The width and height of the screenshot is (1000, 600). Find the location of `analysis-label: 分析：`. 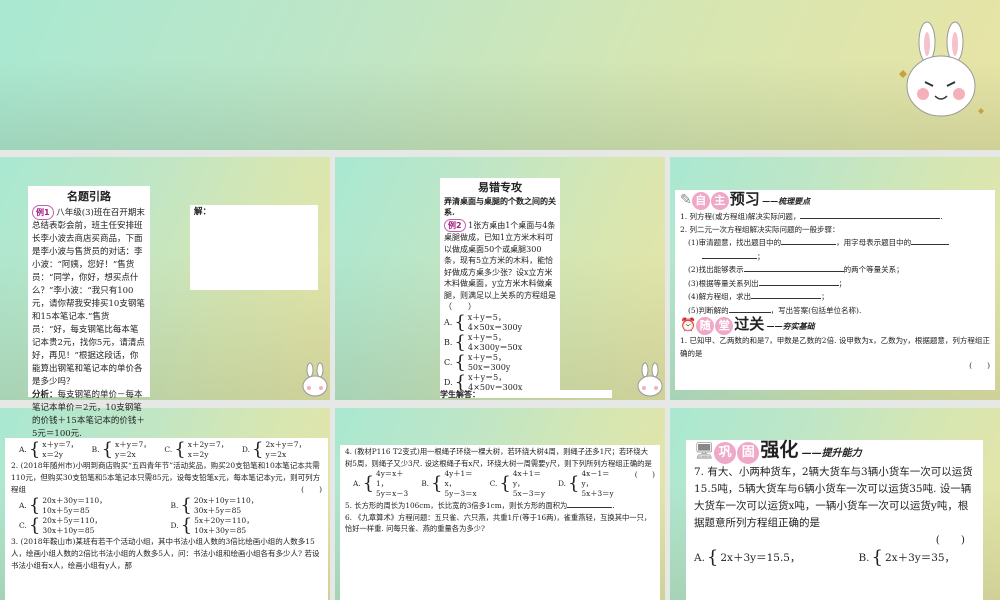

analysis-label: 分析： is located at coordinates (45, 395).